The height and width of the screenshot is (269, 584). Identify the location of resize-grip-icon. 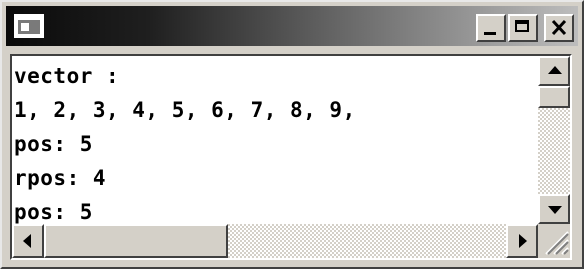
(557, 243).